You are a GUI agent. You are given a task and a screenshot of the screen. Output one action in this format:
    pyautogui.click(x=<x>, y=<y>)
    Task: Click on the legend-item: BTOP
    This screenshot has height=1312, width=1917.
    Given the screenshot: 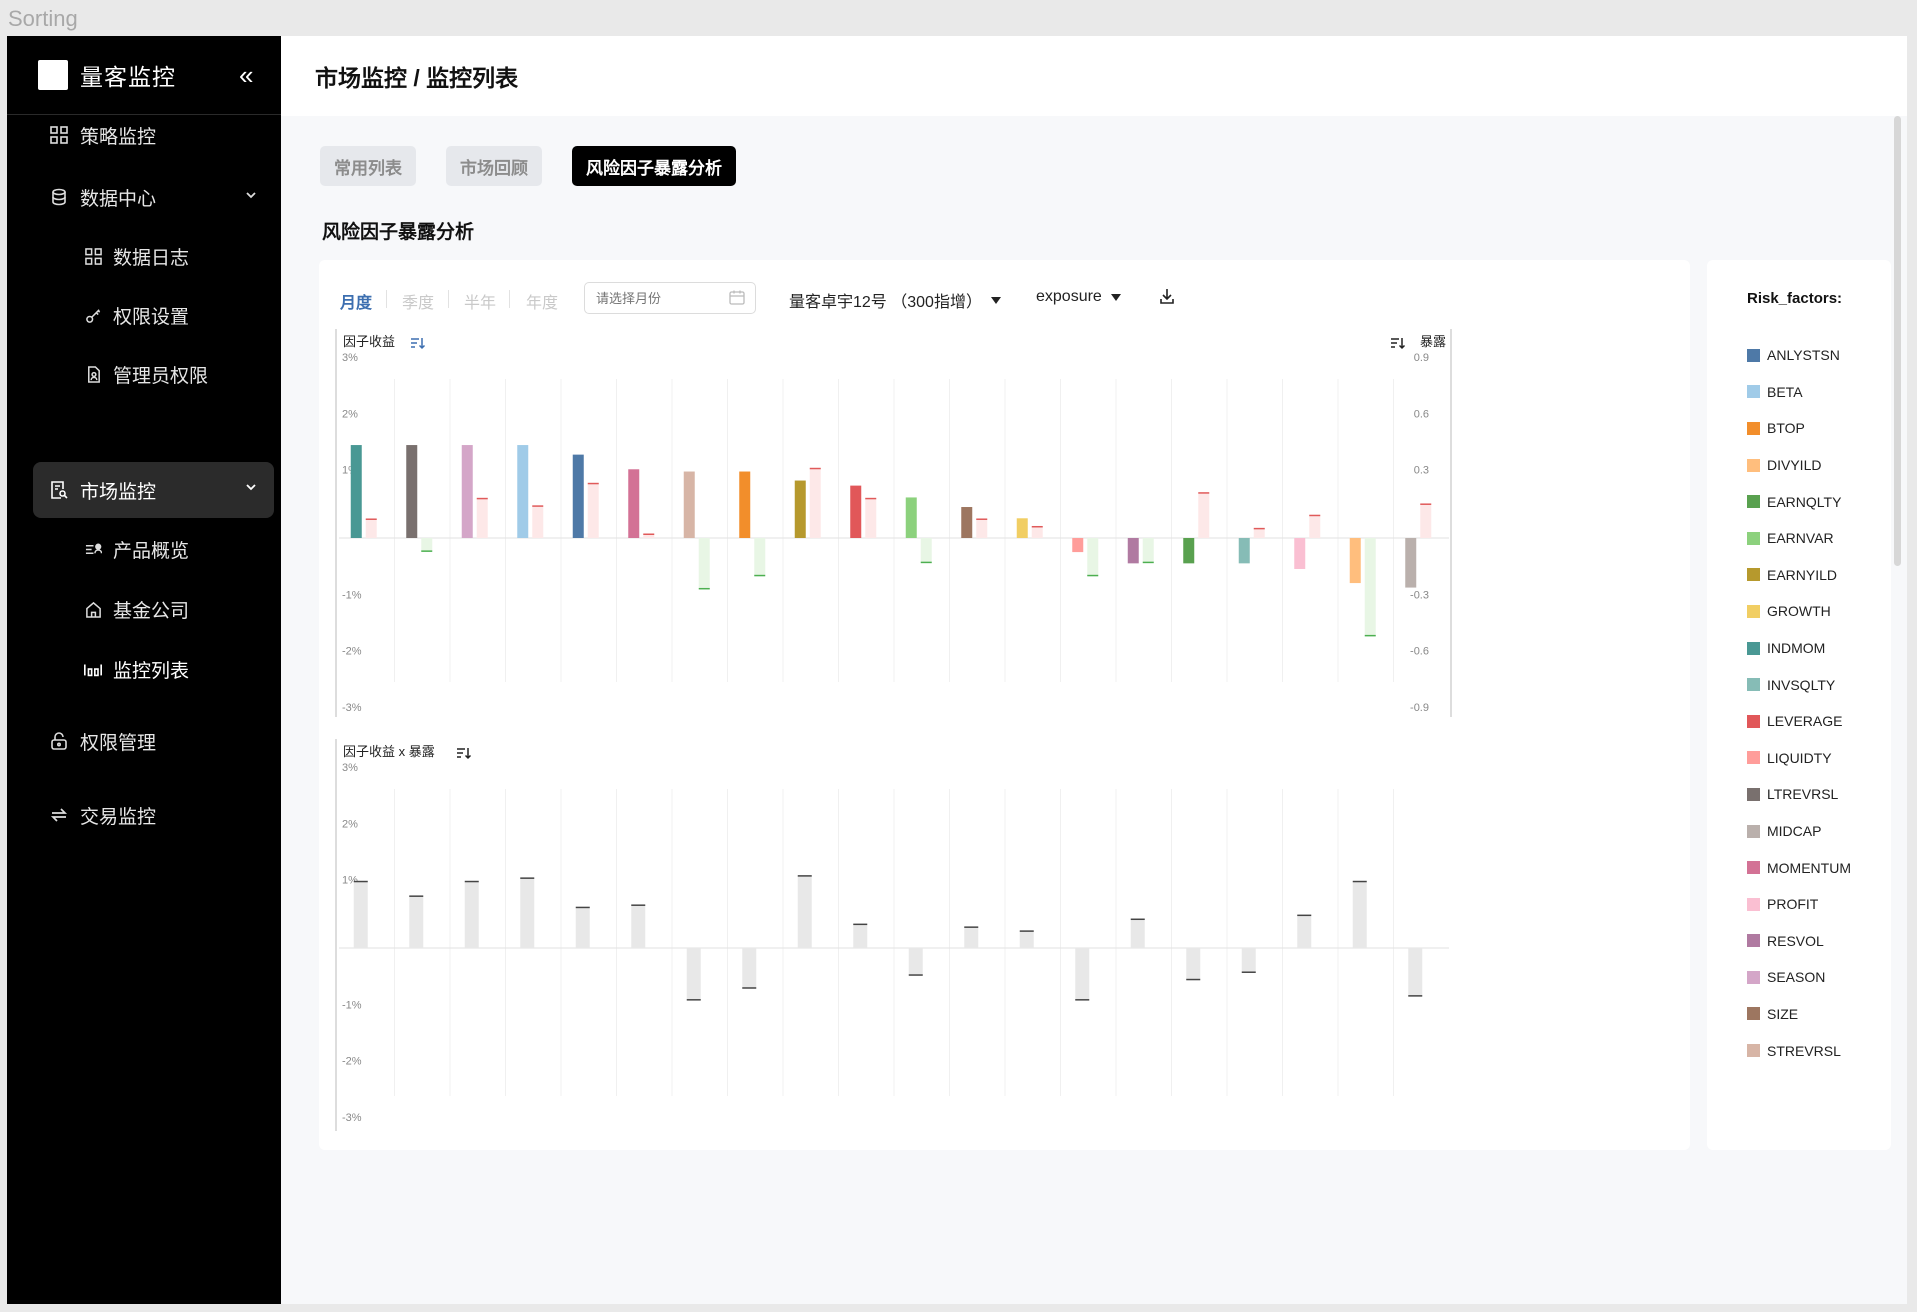 What is the action you would take?
    pyautogui.click(x=1799, y=428)
    